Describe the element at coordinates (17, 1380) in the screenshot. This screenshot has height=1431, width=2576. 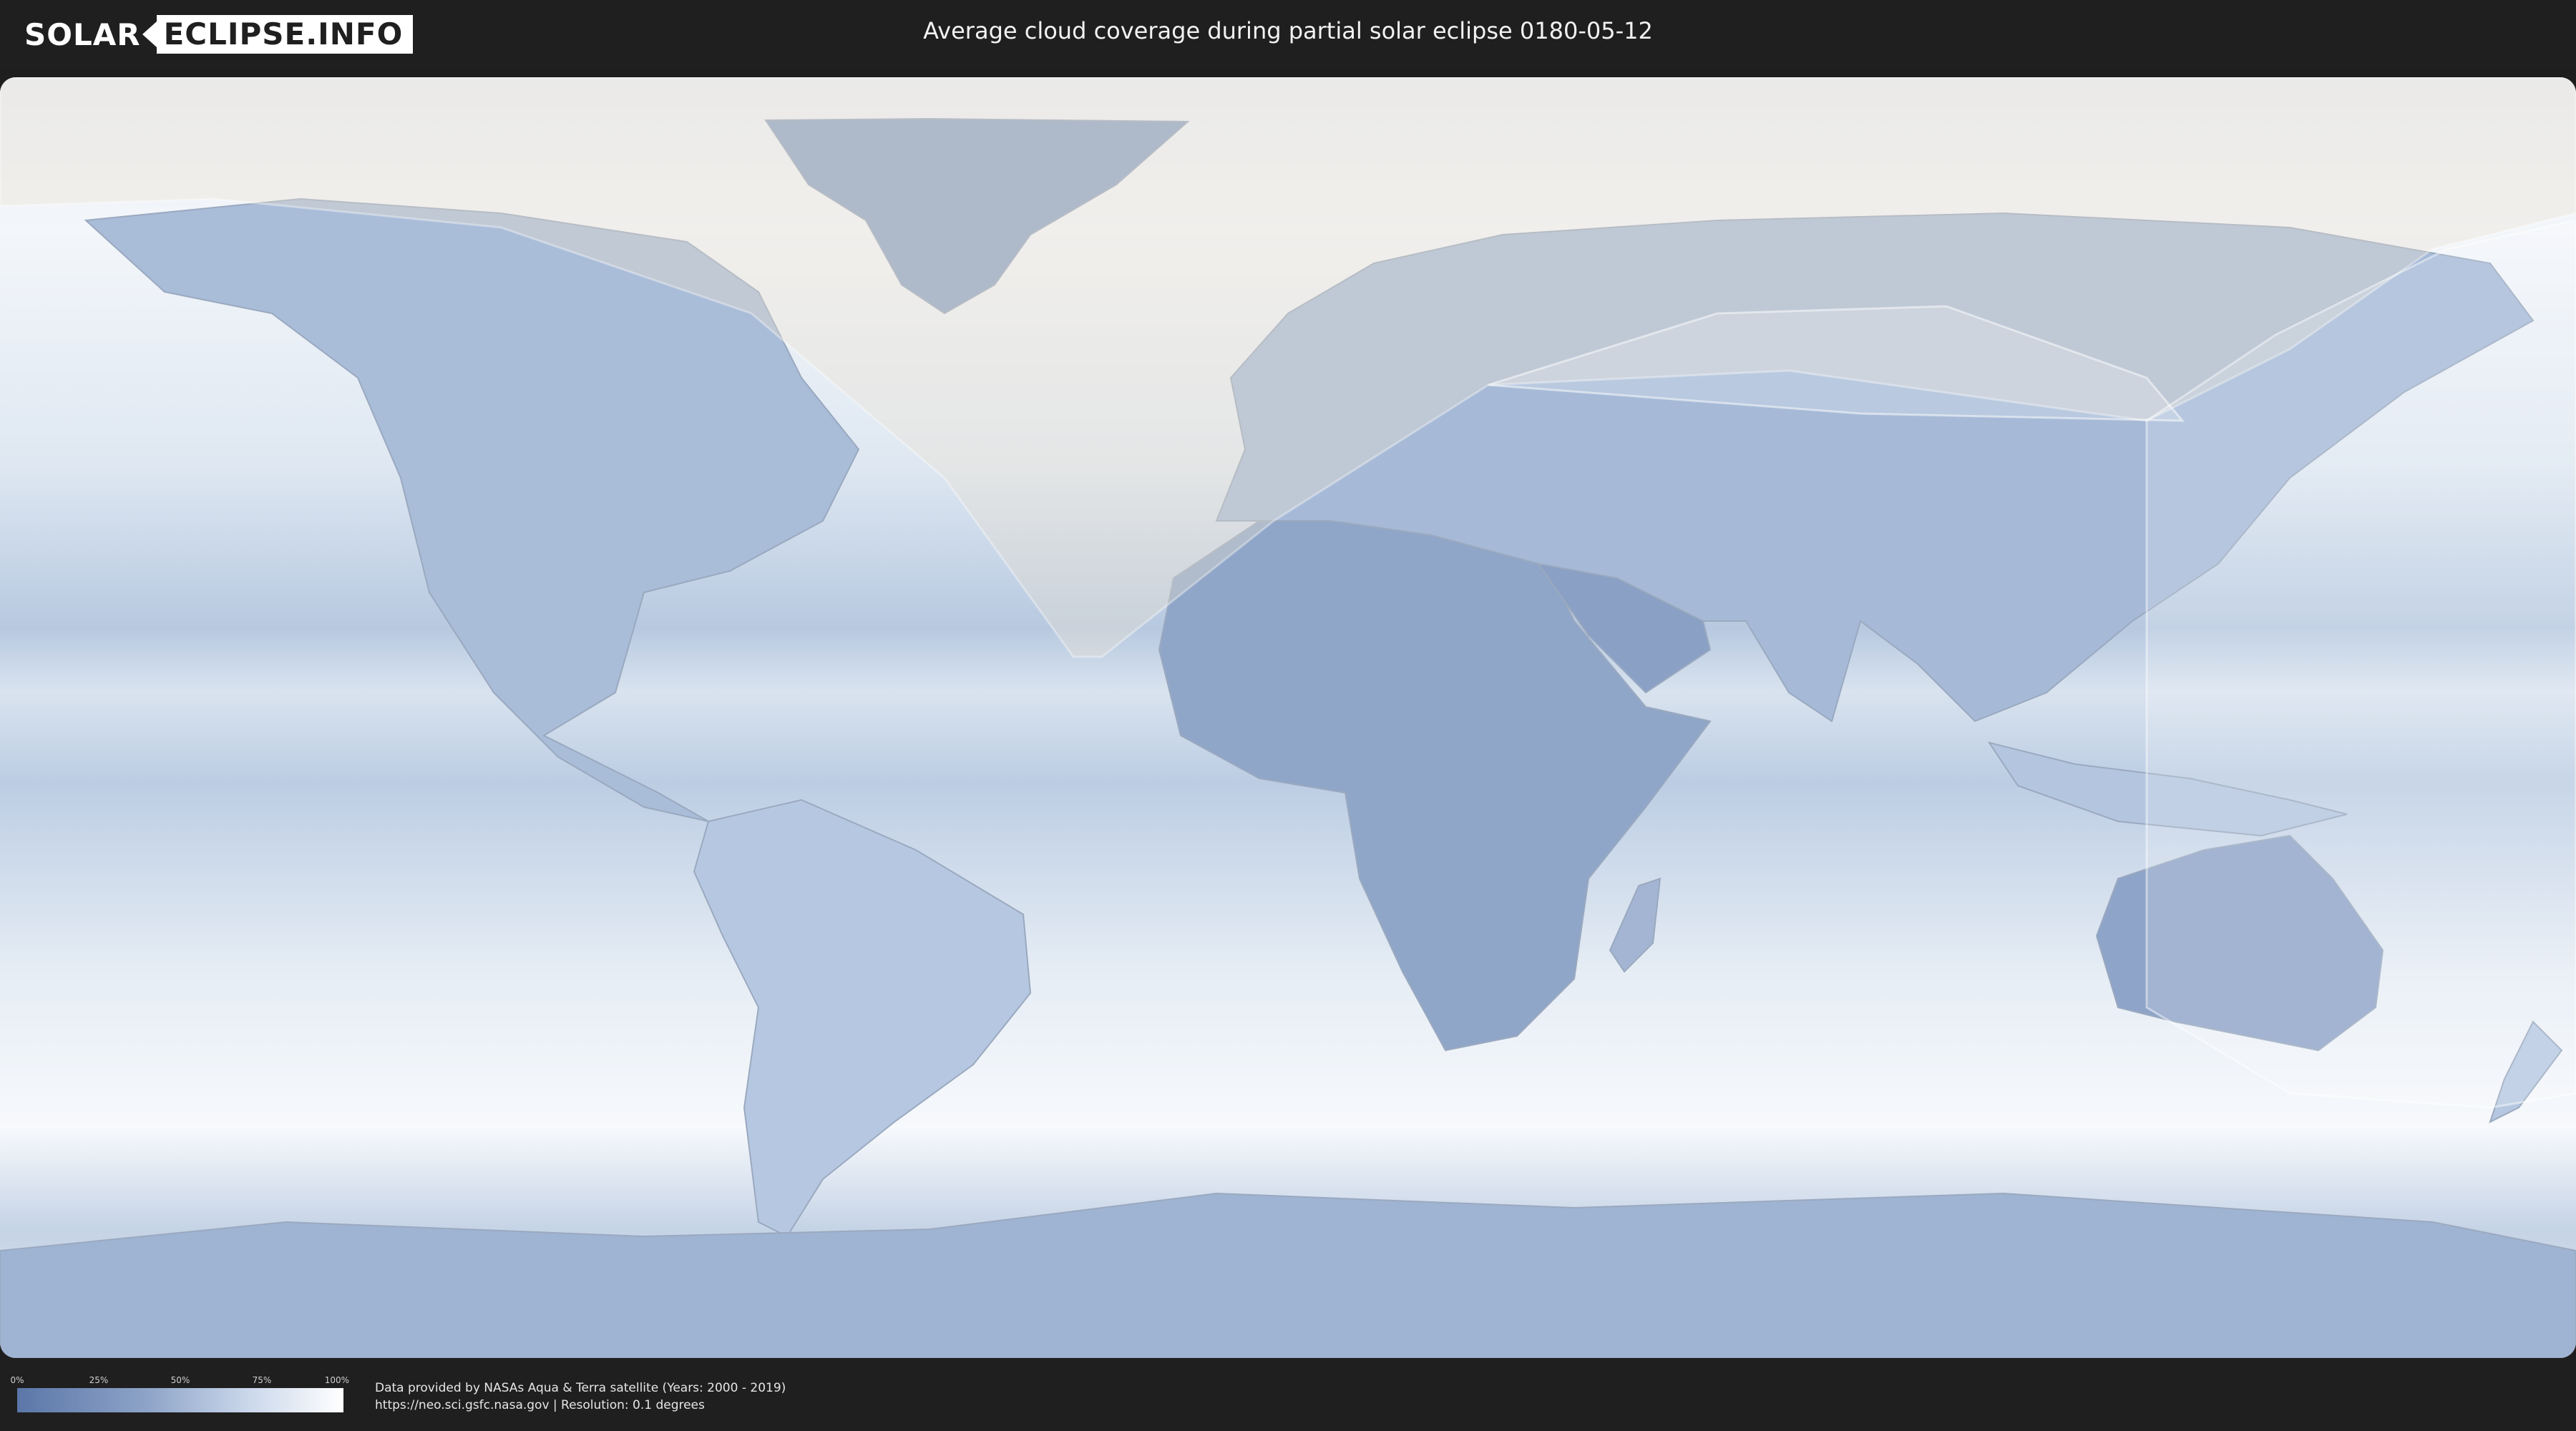
I see `legend-tick-0: 0%` at that location.